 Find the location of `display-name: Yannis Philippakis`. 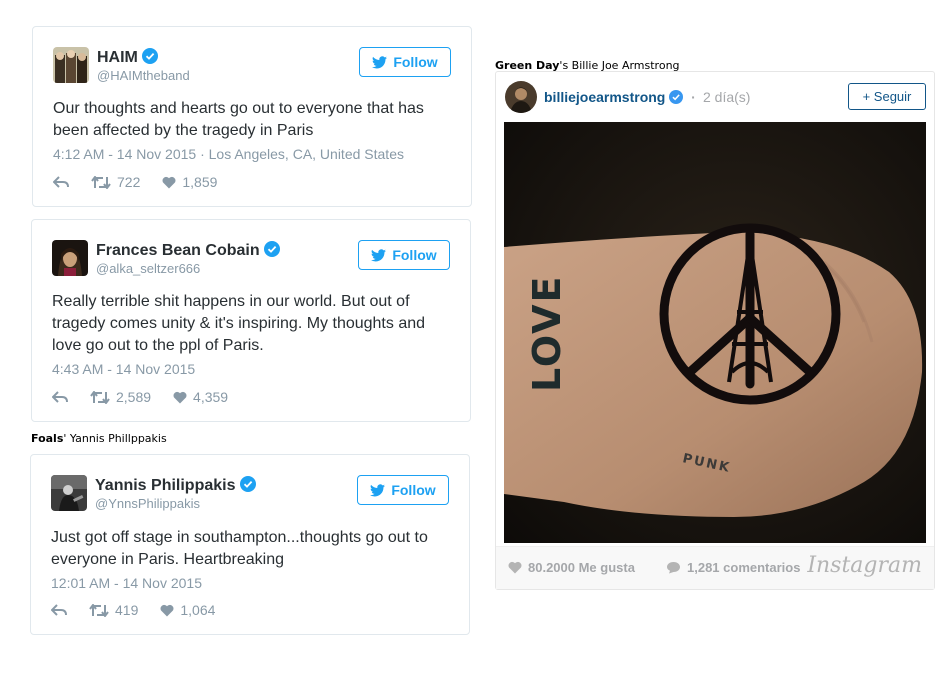

display-name: Yannis Philippakis is located at coordinates (175, 485).